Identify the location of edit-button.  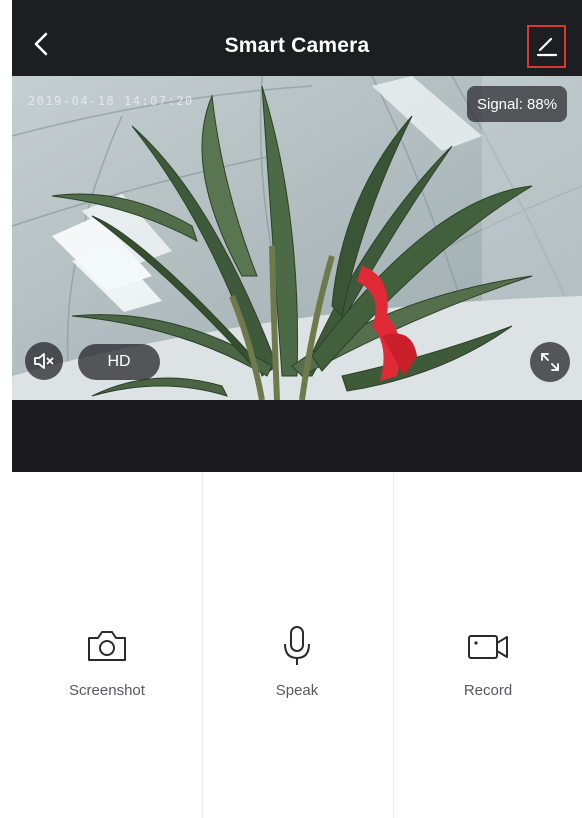
(546, 46).